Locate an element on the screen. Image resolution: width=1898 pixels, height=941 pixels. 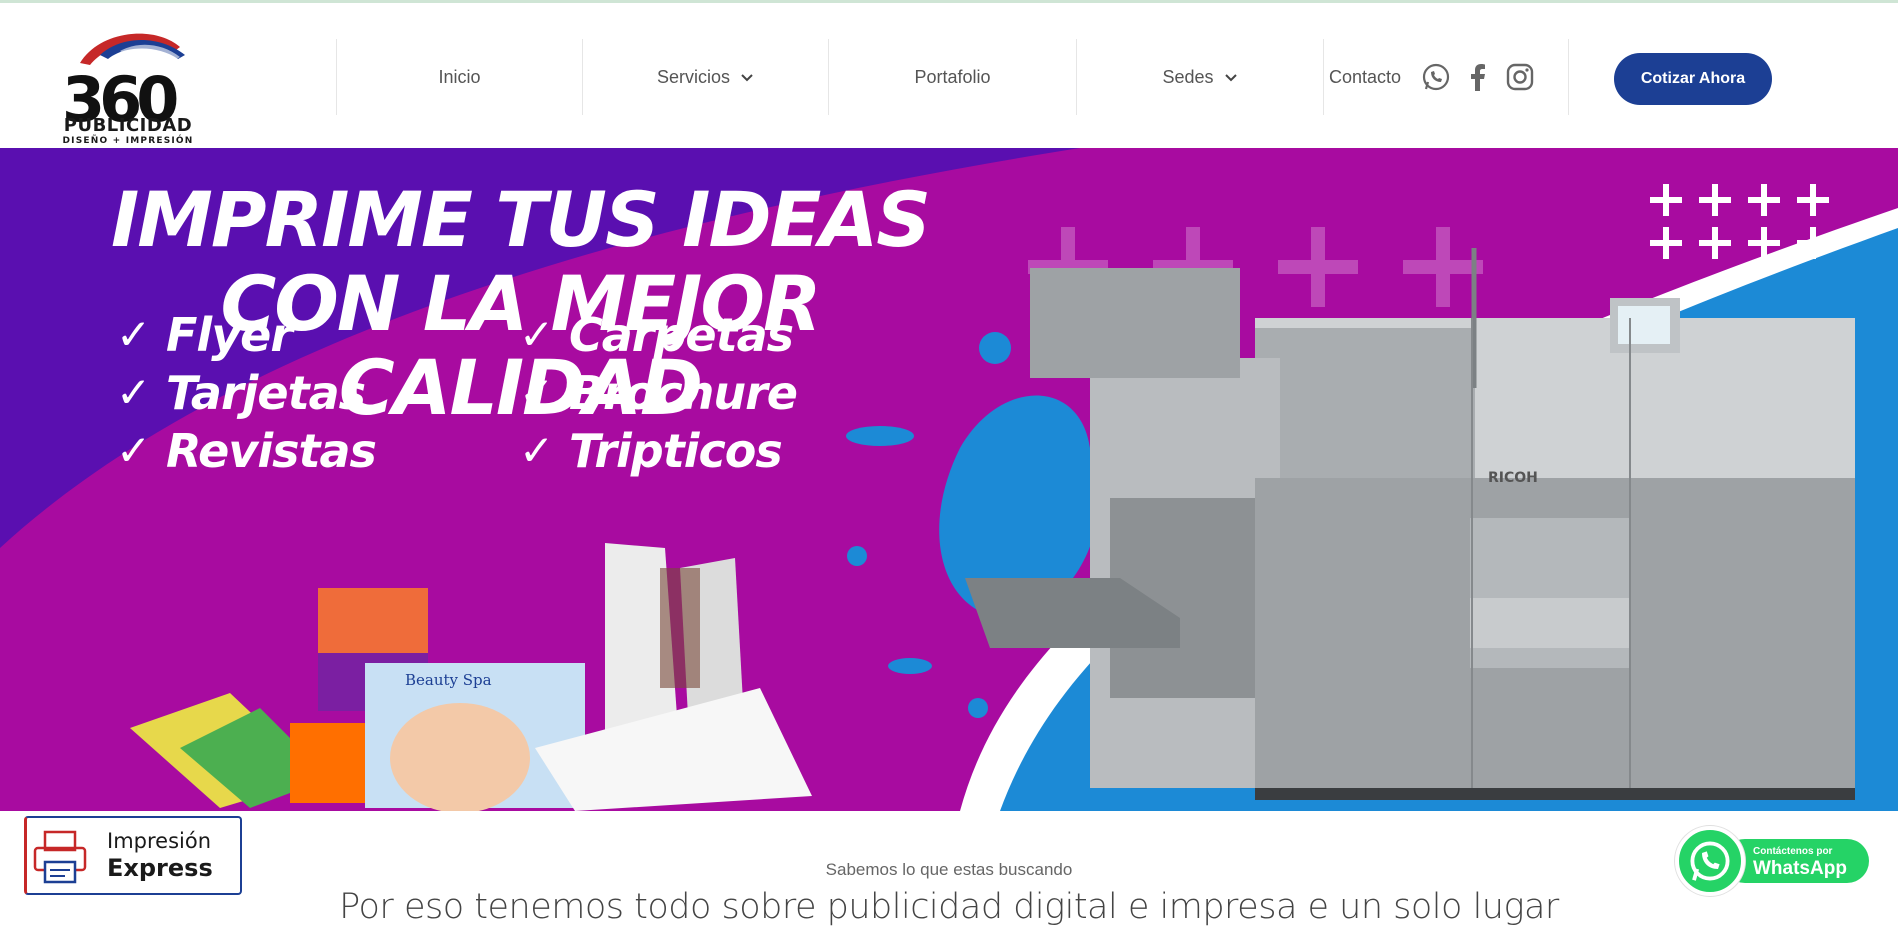
nav-item-label: Servicios is located at coordinates (693, 76).